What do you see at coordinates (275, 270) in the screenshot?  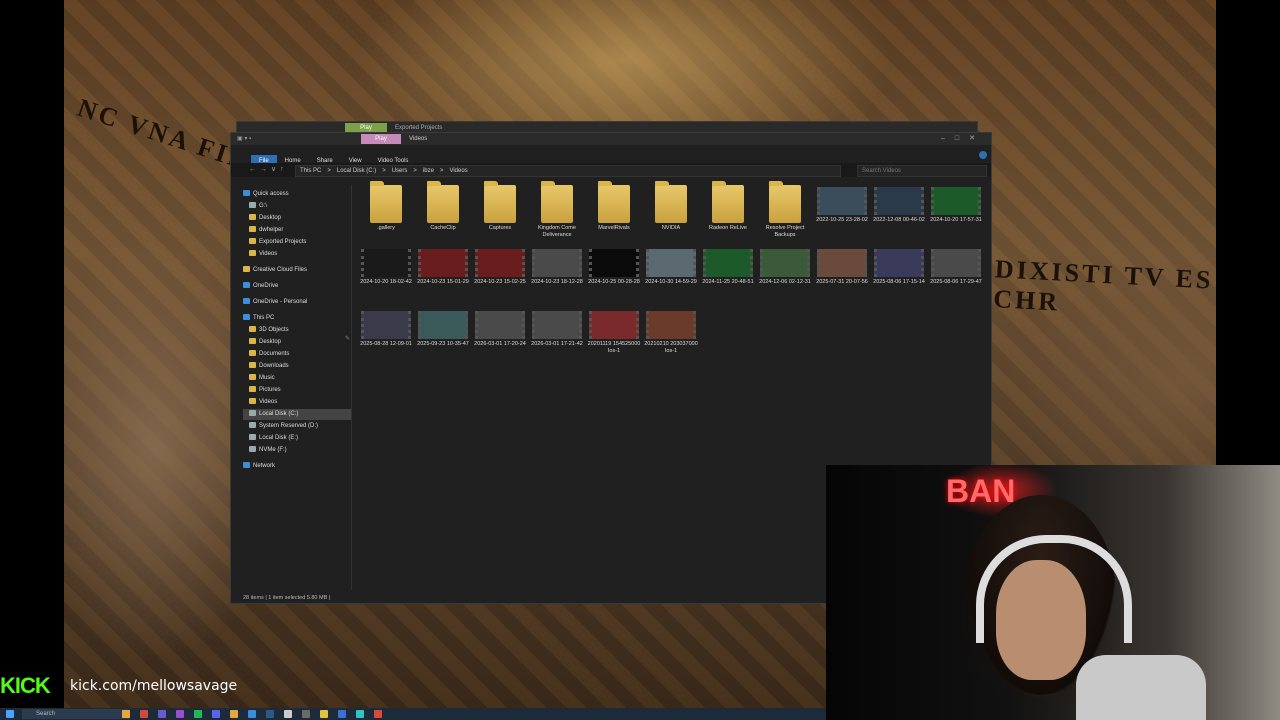 I see `nav-item: Creative Cloud Files` at bounding box center [275, 270].